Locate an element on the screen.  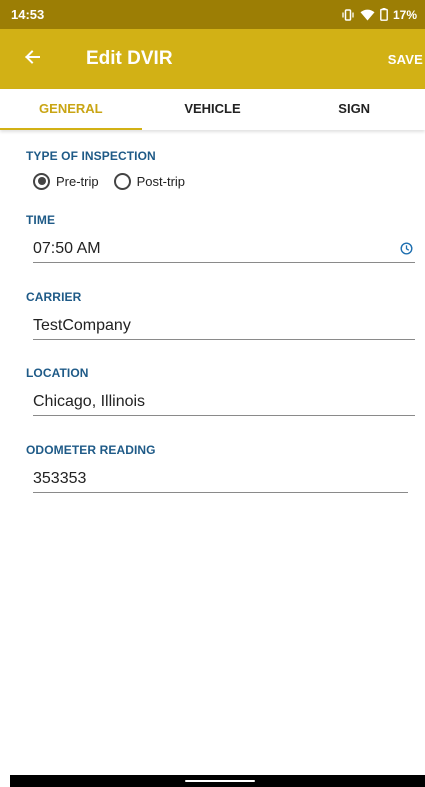
time-label: TIME is located at coordinates (41, 220).